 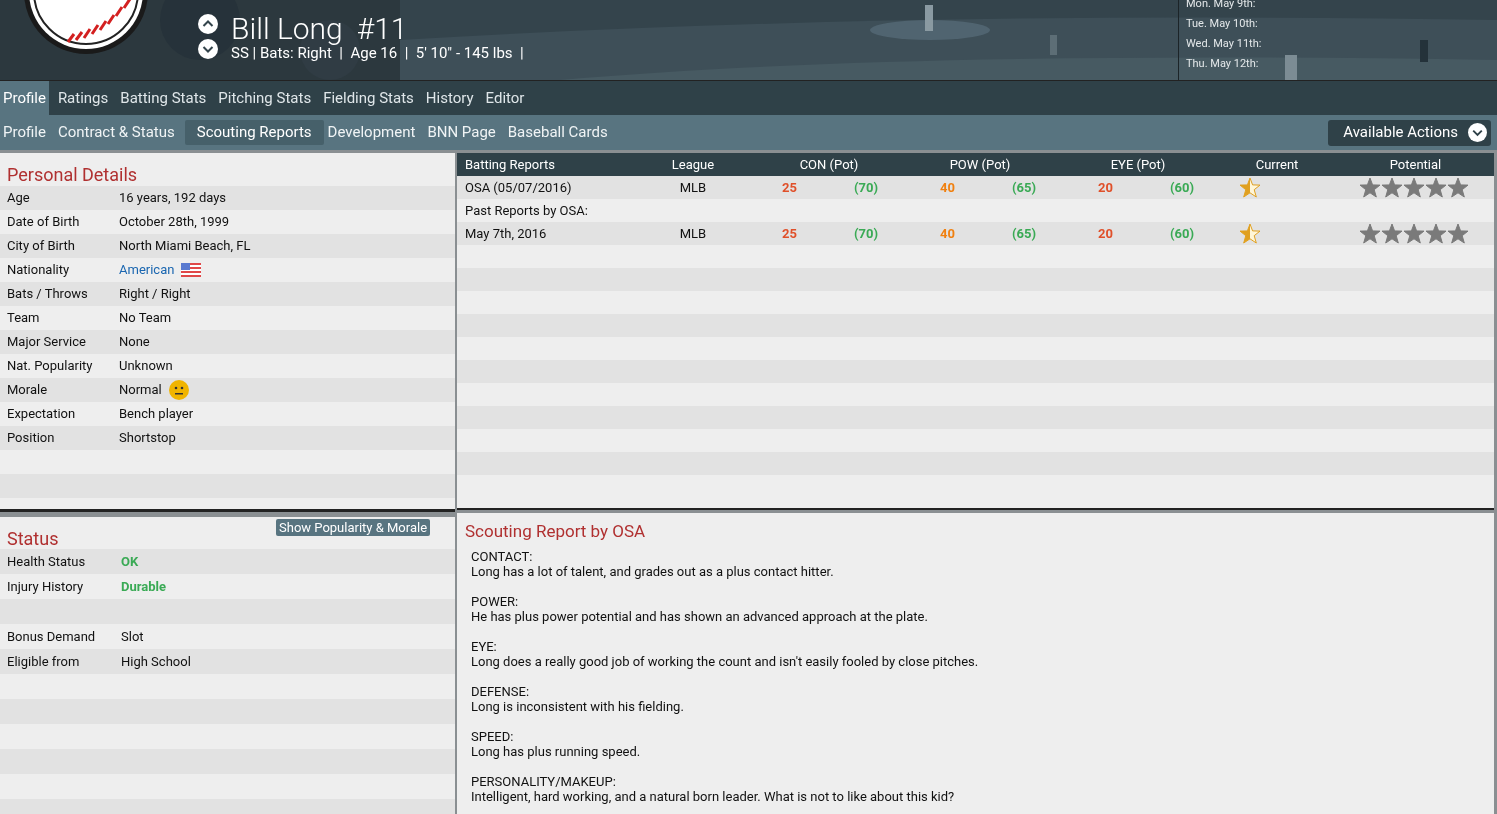 I want to click on tab: BNN Page, so click(x=461, y=132).